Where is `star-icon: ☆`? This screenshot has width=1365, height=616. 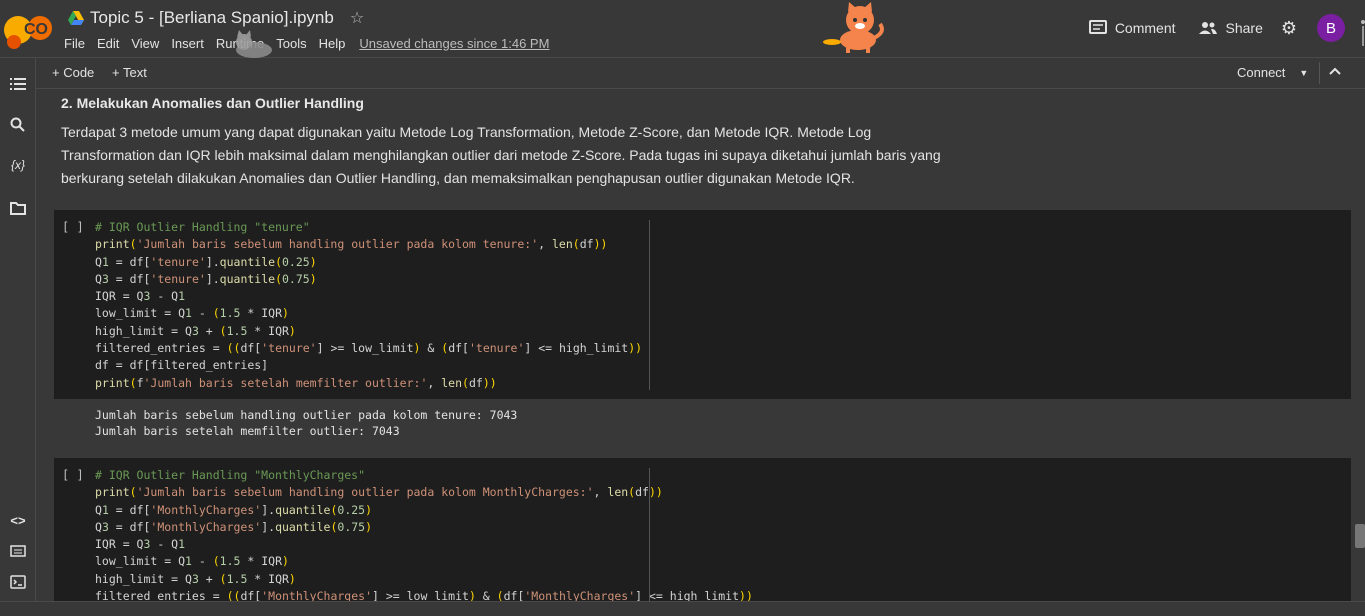
star-icon: ☆ is located at coordinates (357, 18).